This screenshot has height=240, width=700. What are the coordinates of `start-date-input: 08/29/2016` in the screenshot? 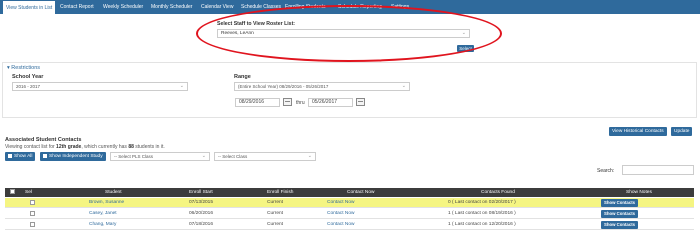 It's located at (257, 102).